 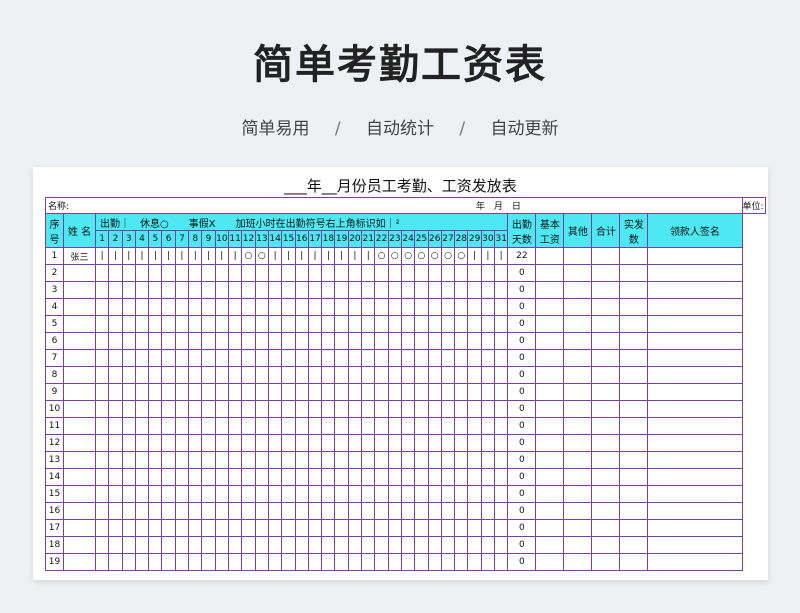 I want to click on row-seq: 9, so click(x=54, y=392).